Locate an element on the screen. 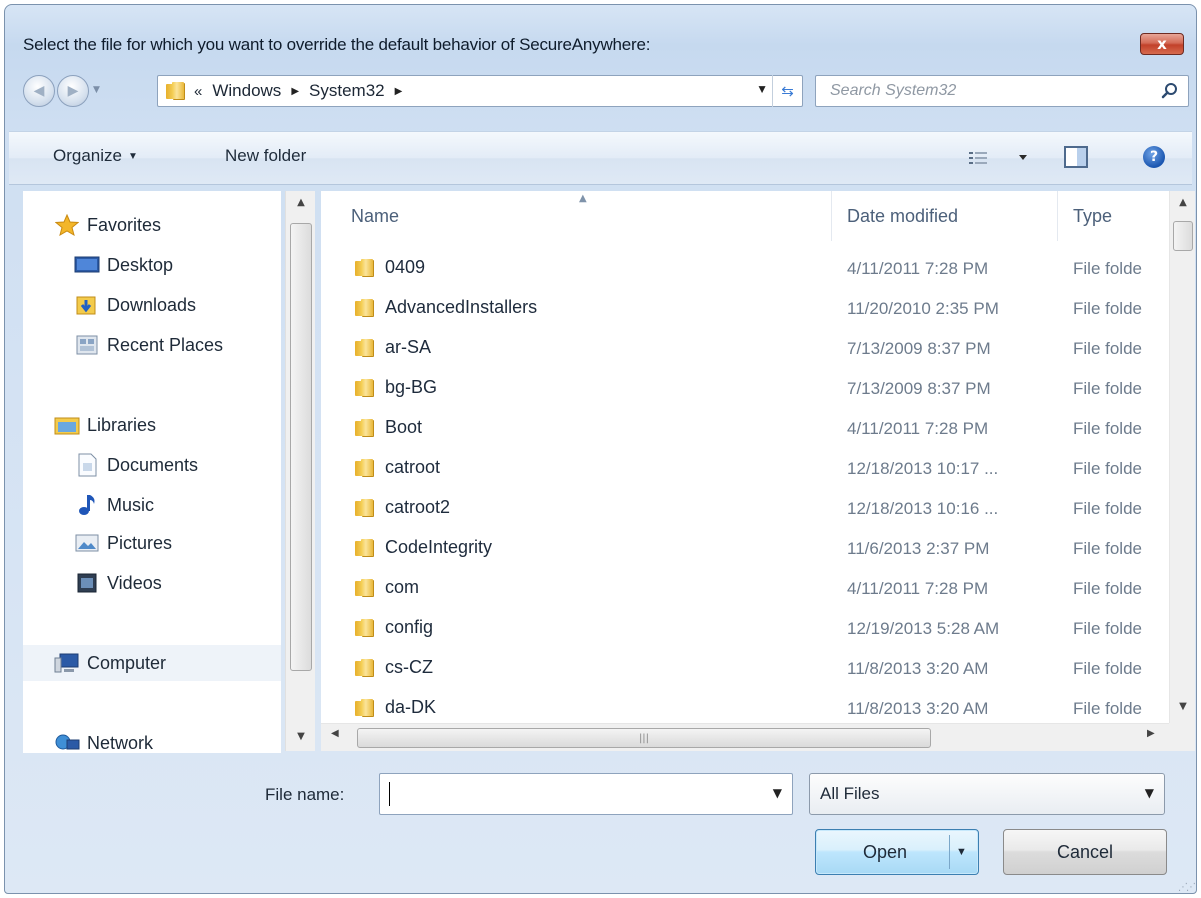  close-button: x is located at coordinates (1162, 44).